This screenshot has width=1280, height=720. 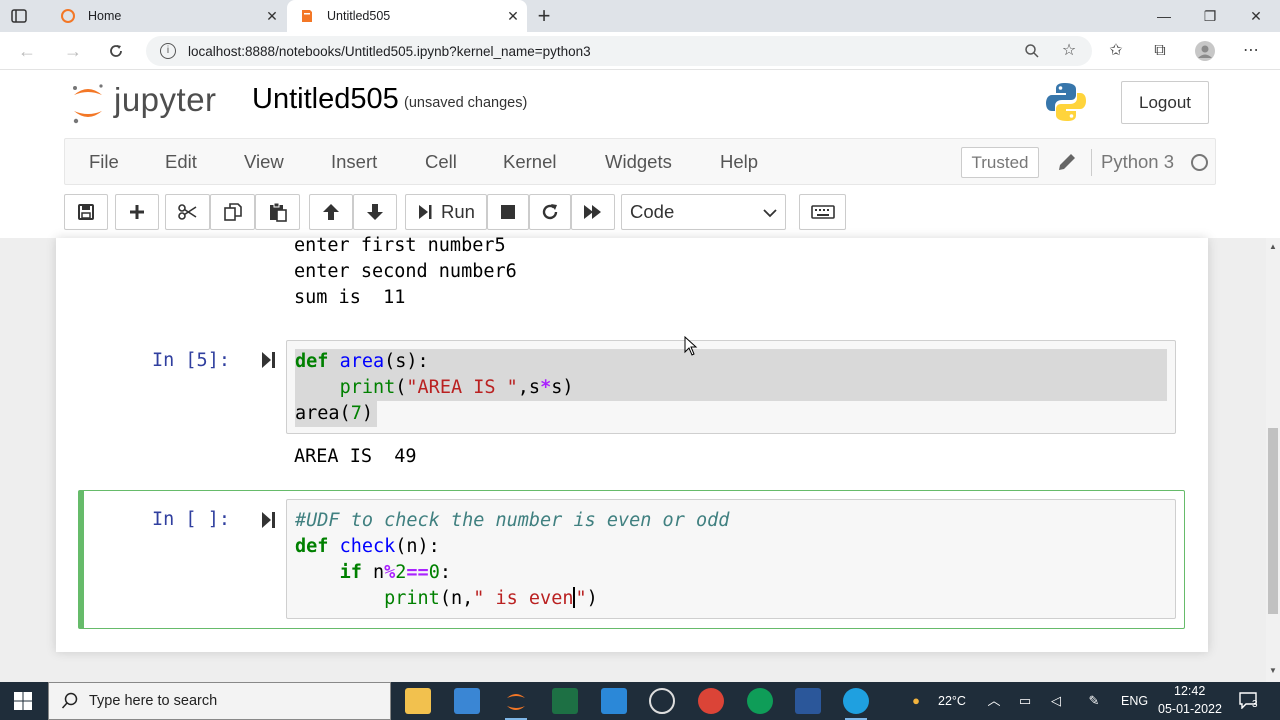 I want to click on tab-untitled505-label: Untitled505, so click(x=359, y=16).